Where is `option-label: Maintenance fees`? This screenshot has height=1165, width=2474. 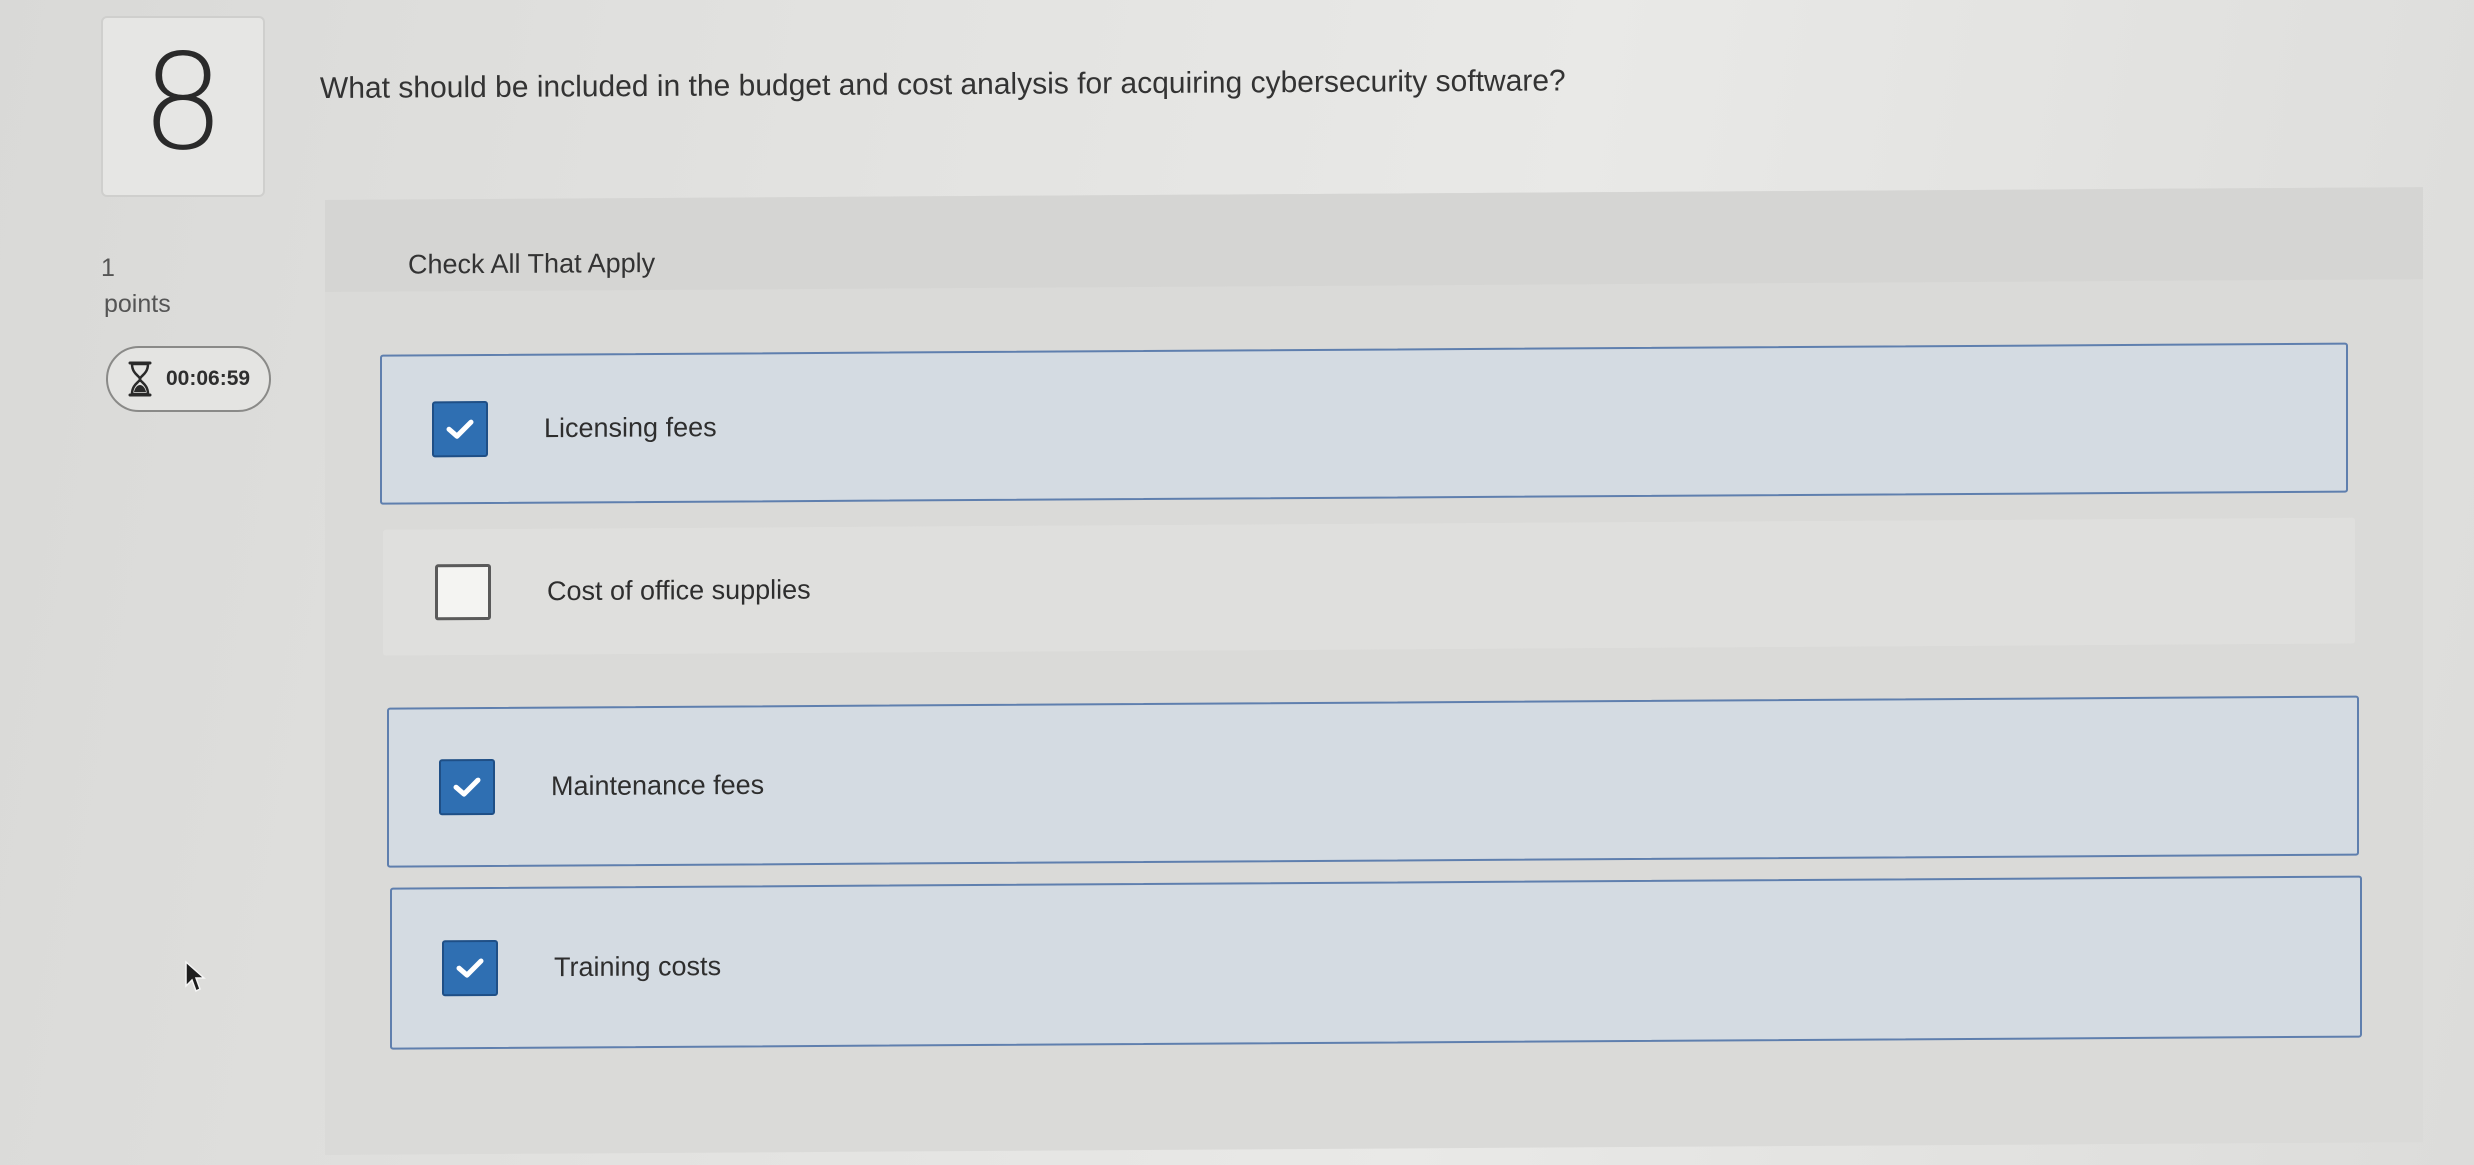
option-label: Maintenance fees is located at coordinates (658, 785).